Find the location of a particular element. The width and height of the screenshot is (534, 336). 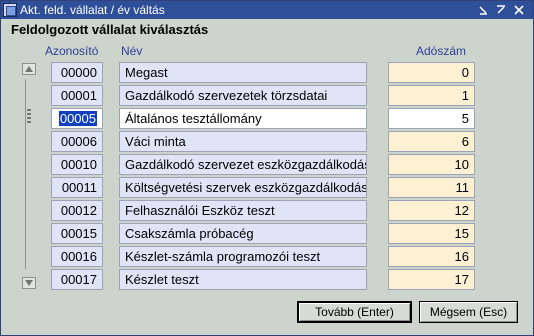

table-row: 00017 Készlet teszt 17 is located at coordinates (267, 279).